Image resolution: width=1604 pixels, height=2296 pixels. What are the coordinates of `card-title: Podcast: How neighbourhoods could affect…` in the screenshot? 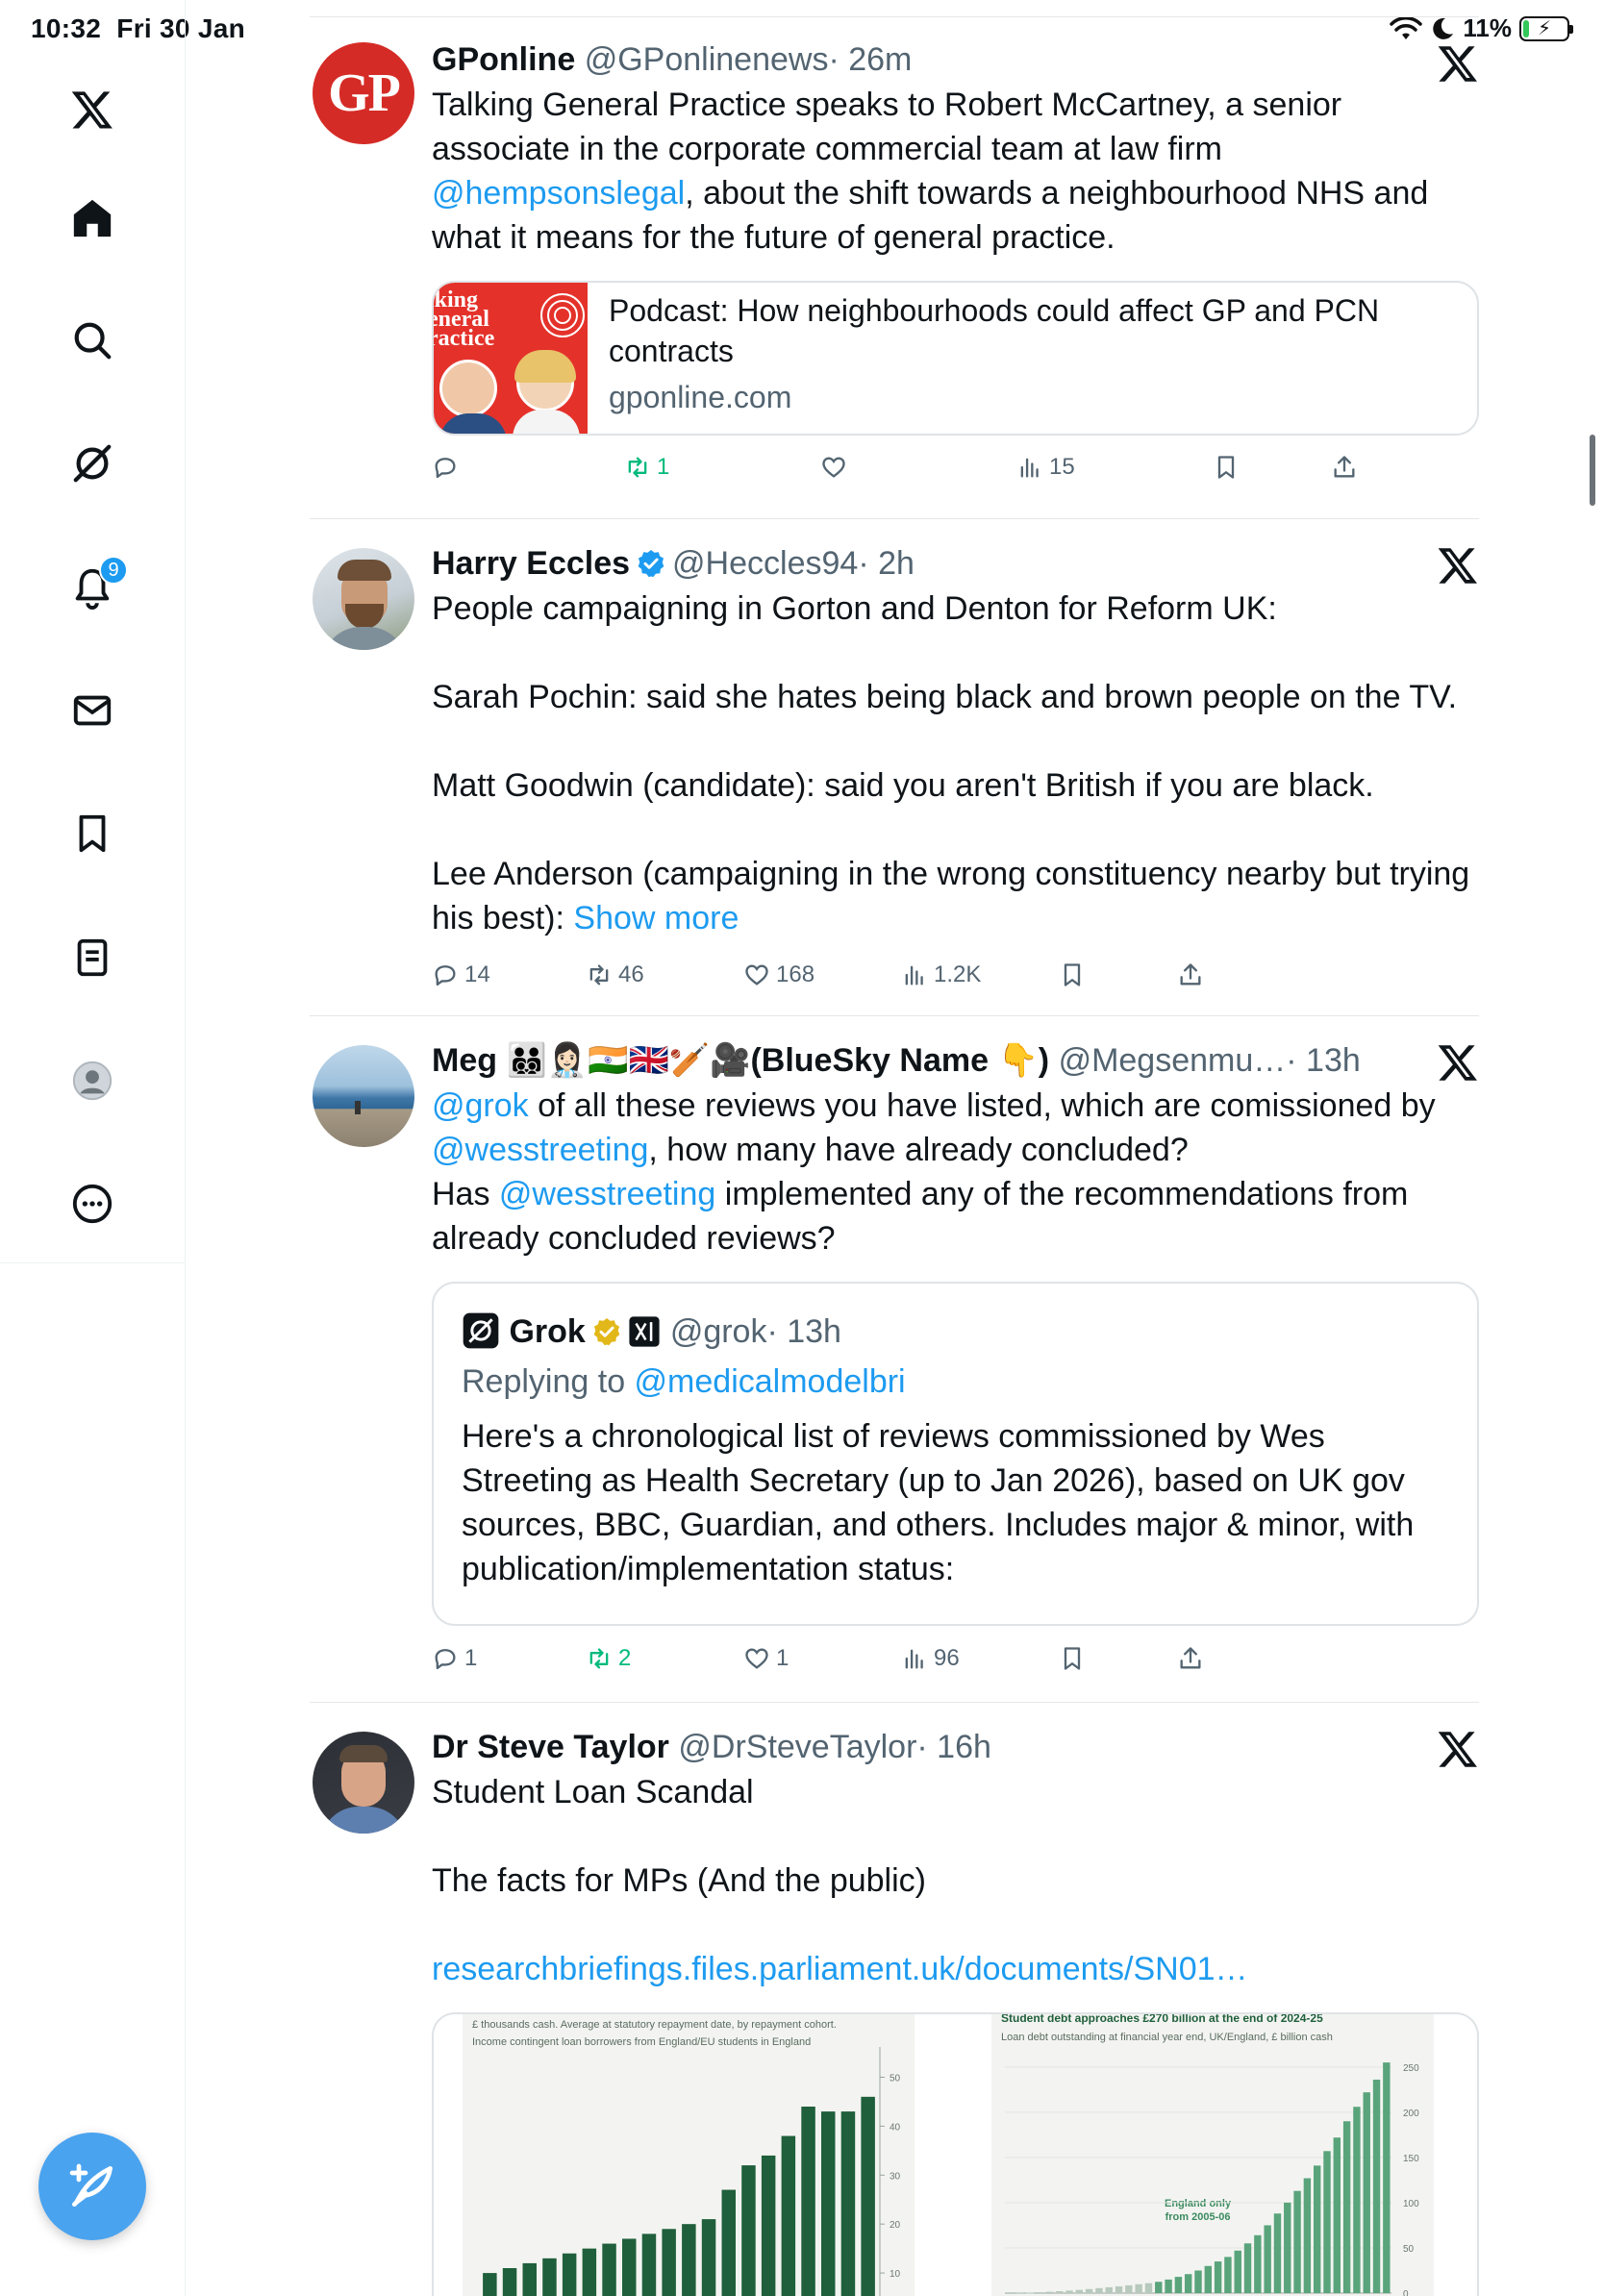 It's located at (994, 330).